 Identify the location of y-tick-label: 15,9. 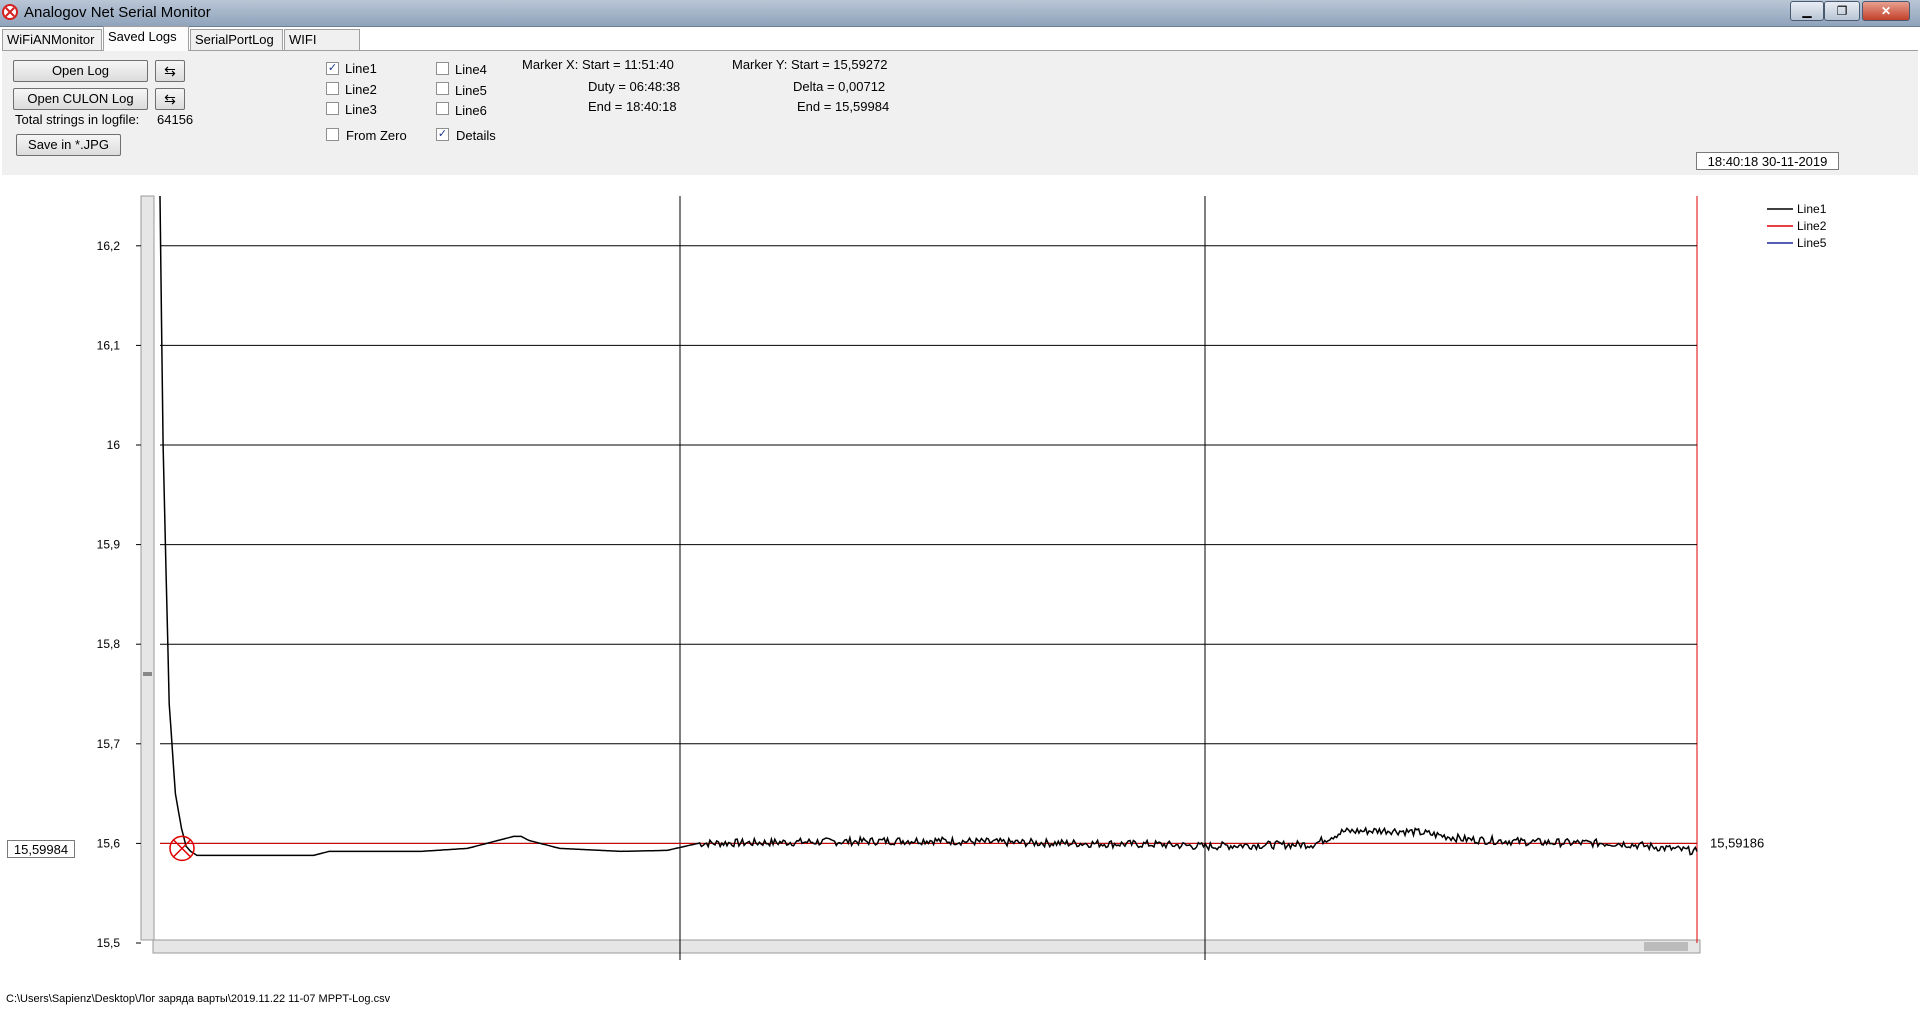
(109, 545).